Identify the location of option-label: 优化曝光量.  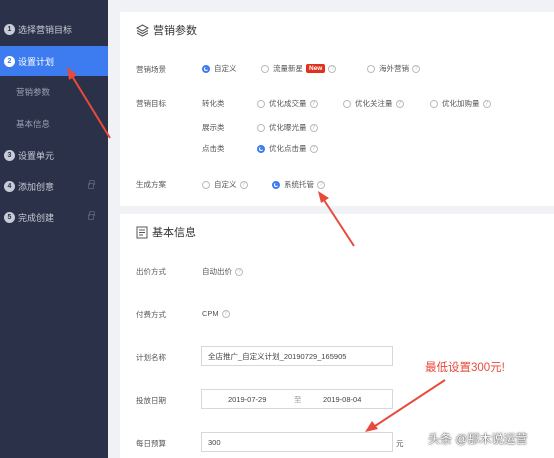
(288, 127).